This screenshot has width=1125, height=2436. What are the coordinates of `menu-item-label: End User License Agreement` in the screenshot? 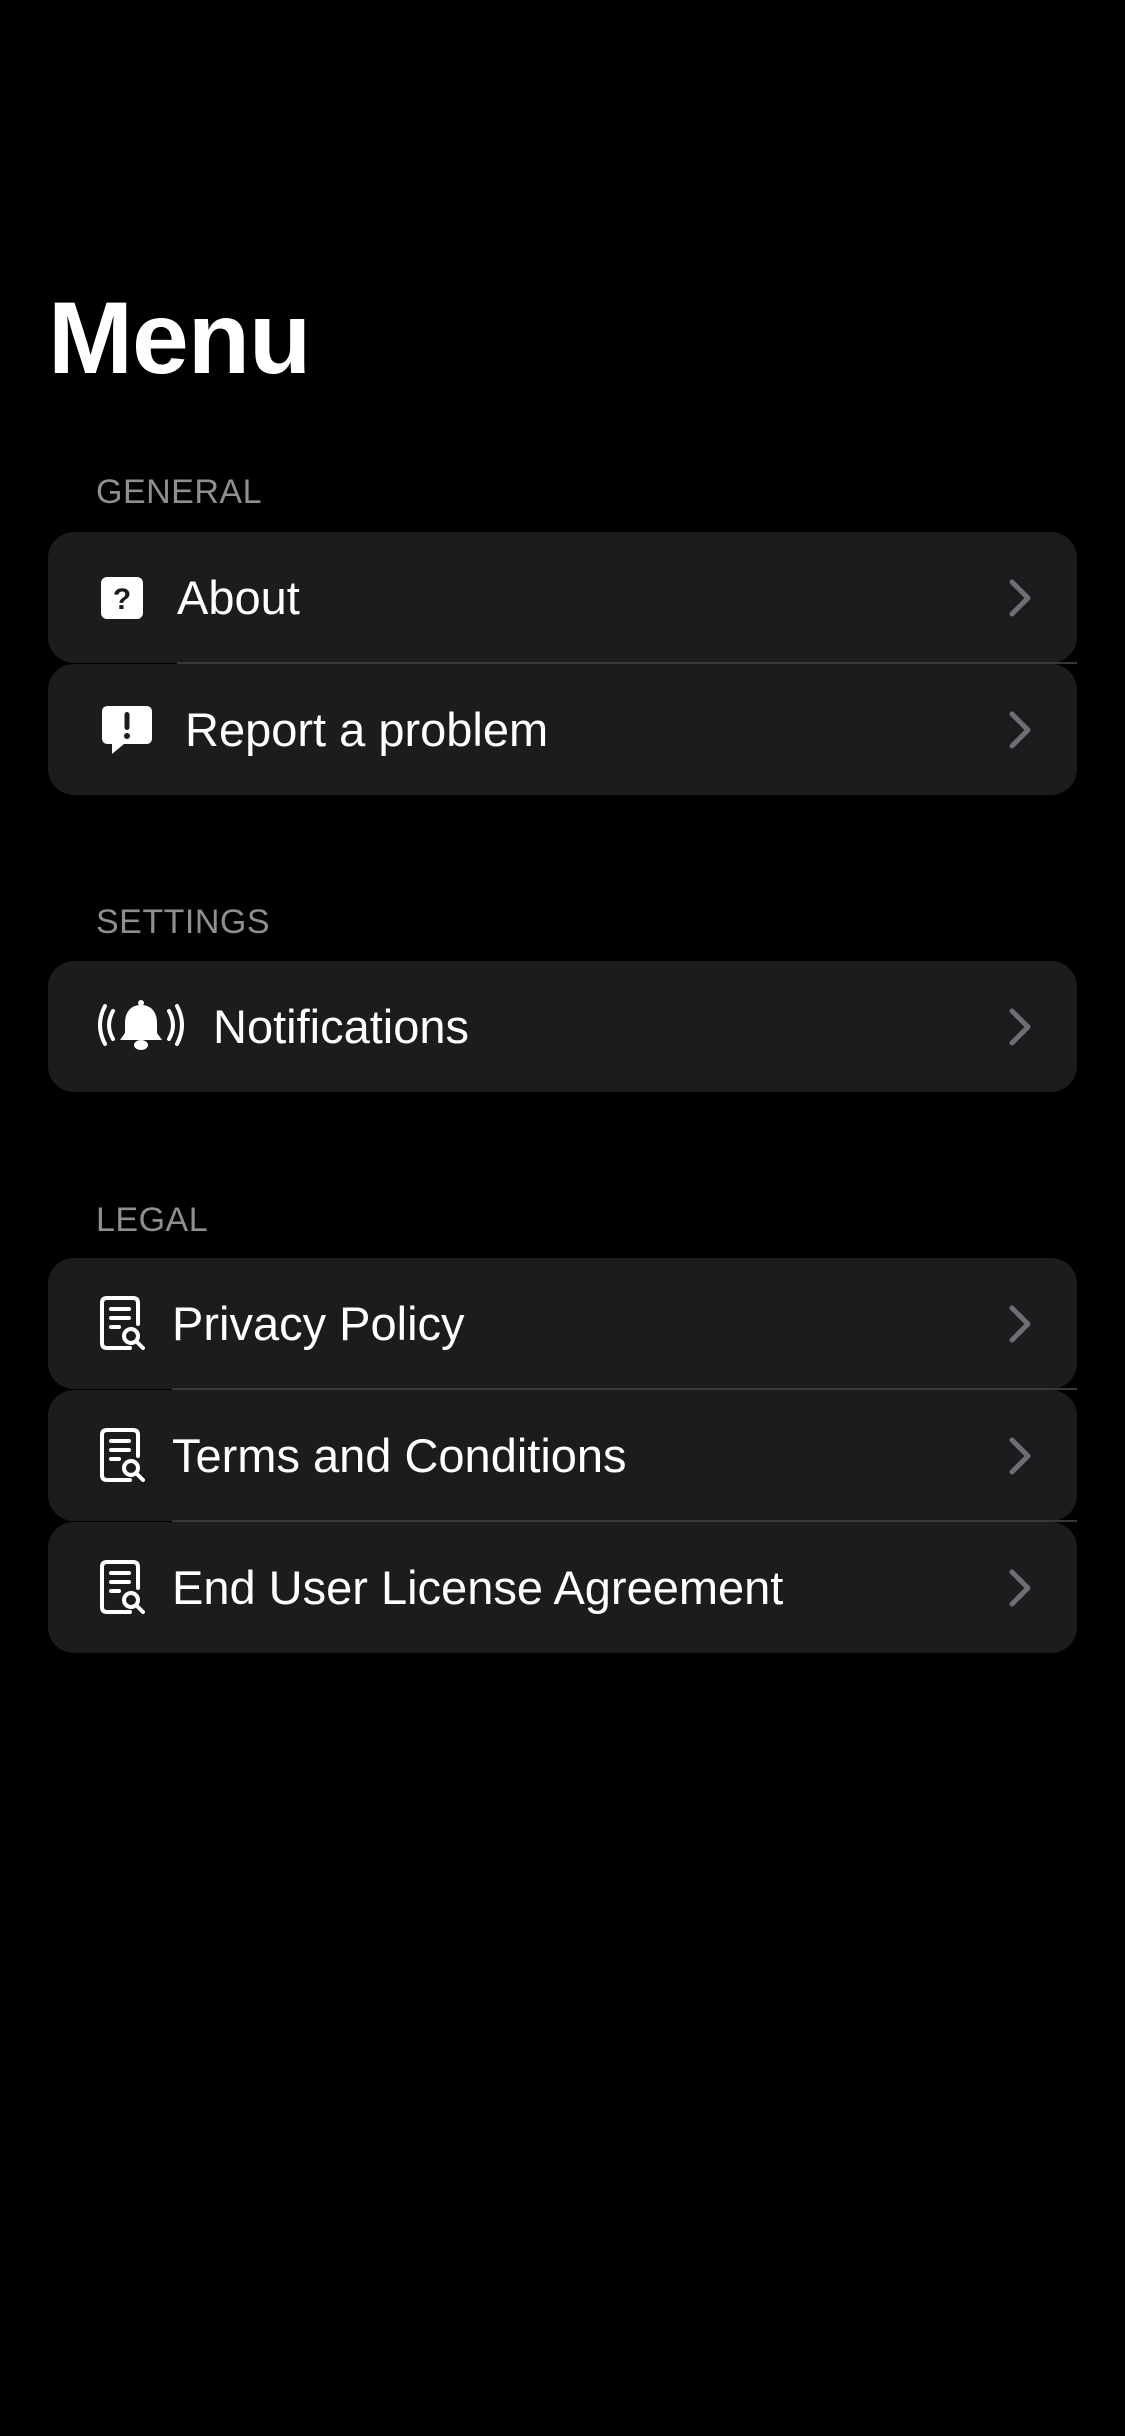 It's located at (478, 1587).